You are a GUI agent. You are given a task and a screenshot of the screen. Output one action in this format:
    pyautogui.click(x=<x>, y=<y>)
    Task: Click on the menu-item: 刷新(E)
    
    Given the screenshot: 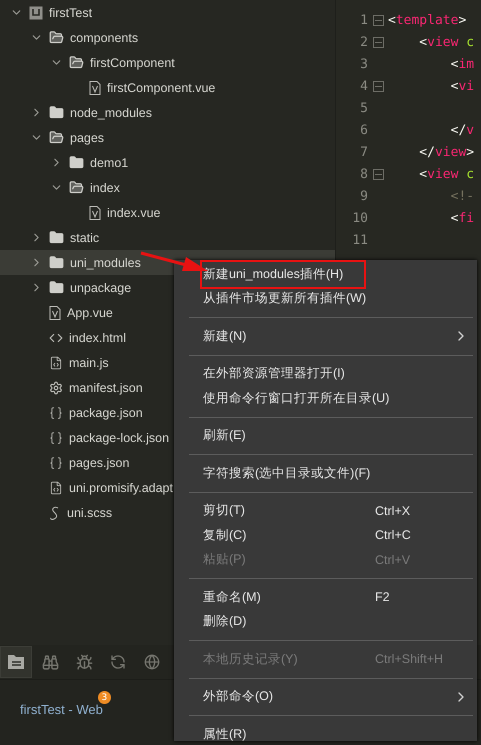 What is the action you would take?
    pyautogui.click(x=325, y=436)
    